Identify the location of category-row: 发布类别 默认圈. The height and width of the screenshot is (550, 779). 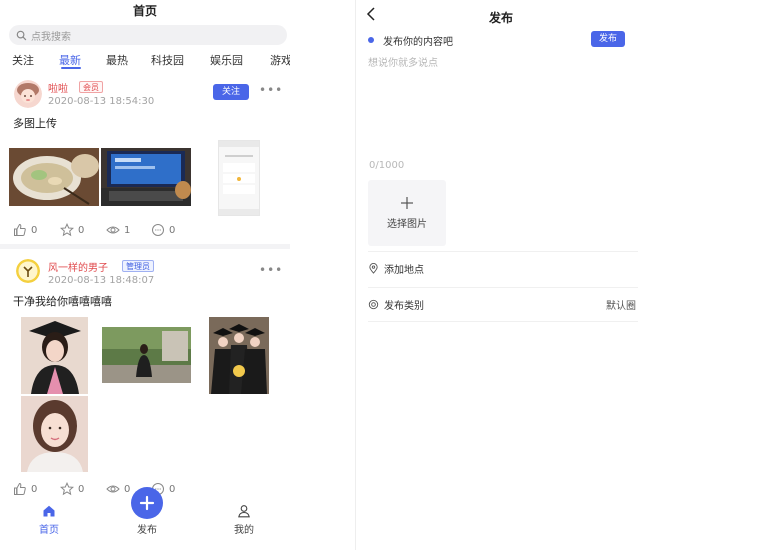
(503, 304).